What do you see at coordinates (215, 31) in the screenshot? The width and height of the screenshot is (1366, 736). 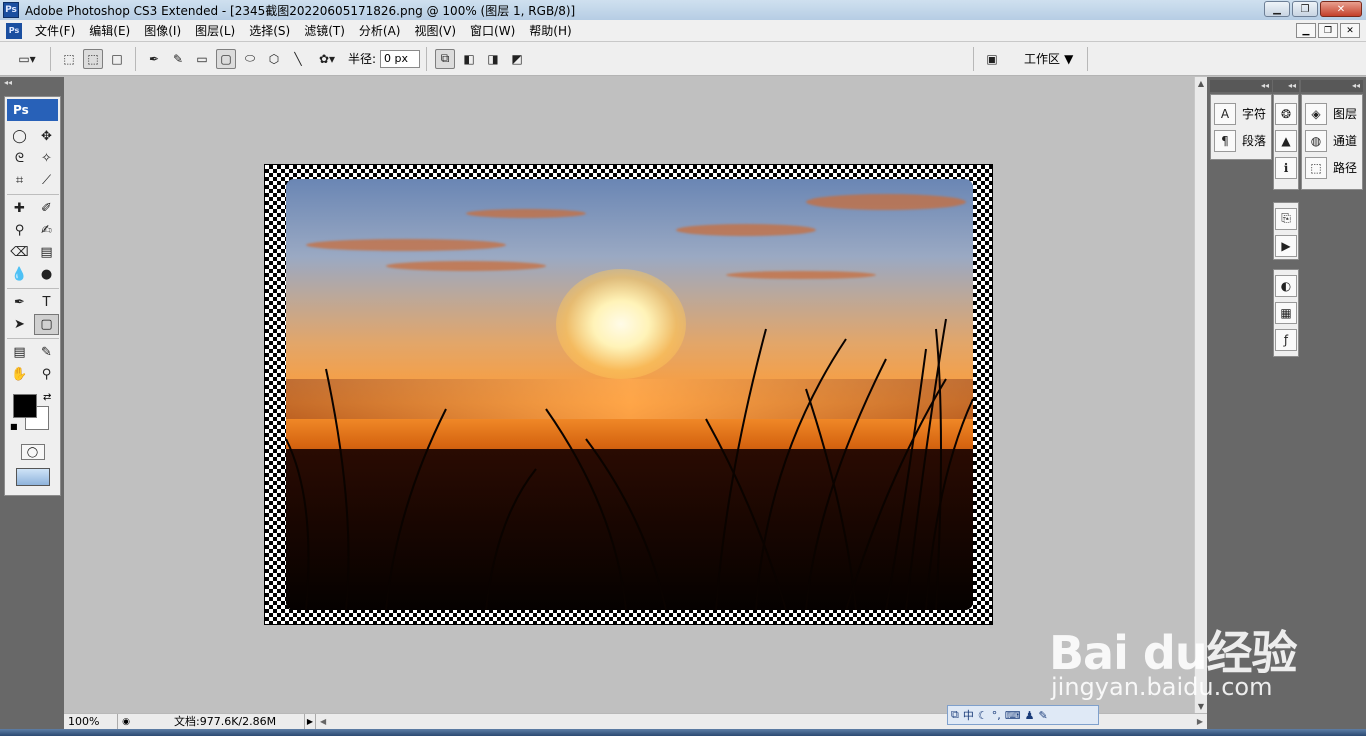 I see `menu-layer: 图层(L)` at bounding box center [215, 31].